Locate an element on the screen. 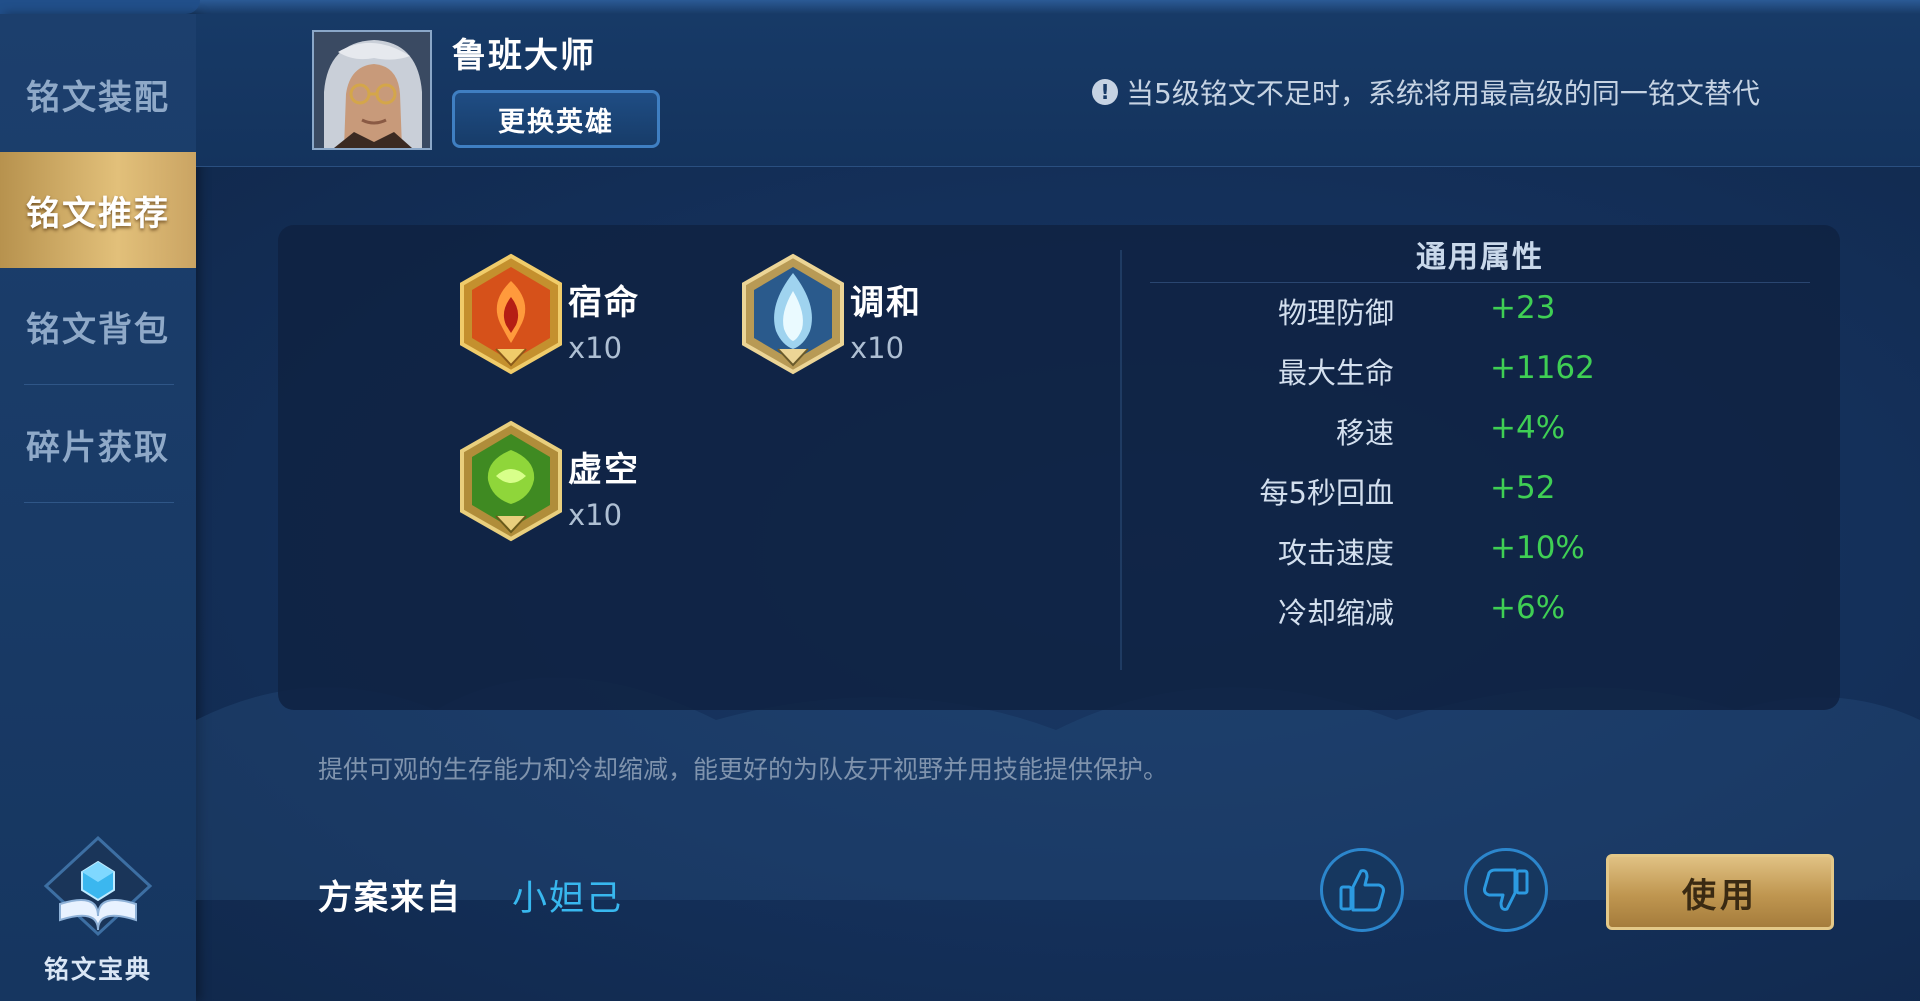 The height and width of the screenshot is (1001, 1920). sidebar-item-rune-recommend: 铭文推荐 is located at coordinates (98, 210).